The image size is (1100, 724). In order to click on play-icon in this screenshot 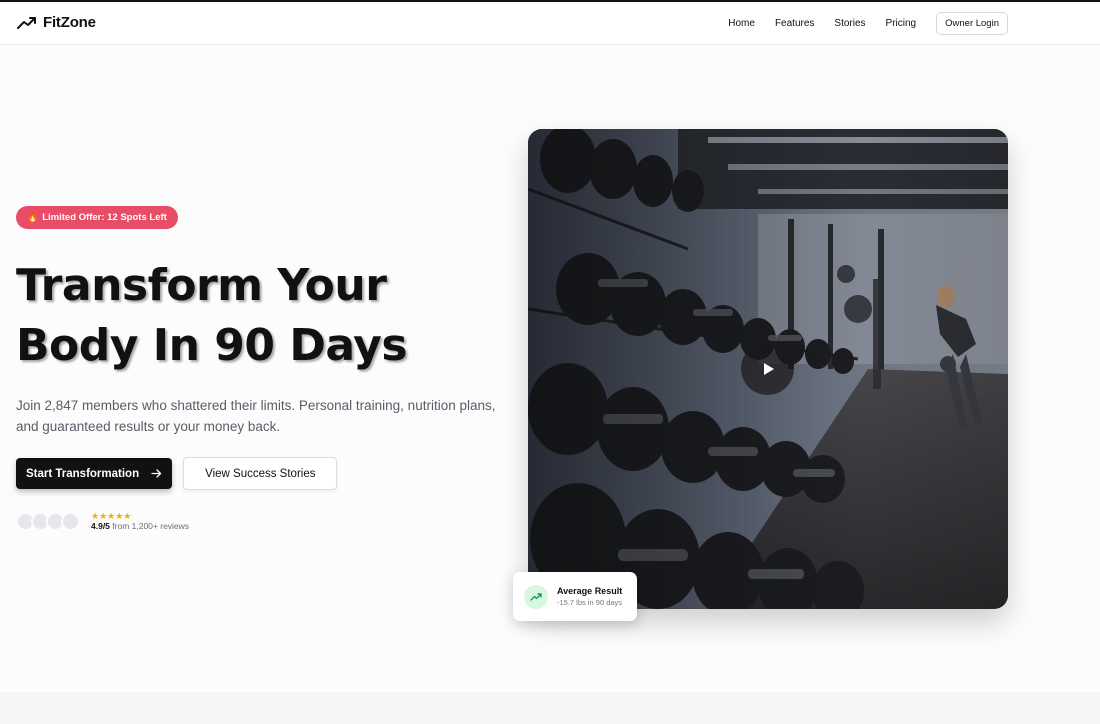, I will do `click(768, 368)`.